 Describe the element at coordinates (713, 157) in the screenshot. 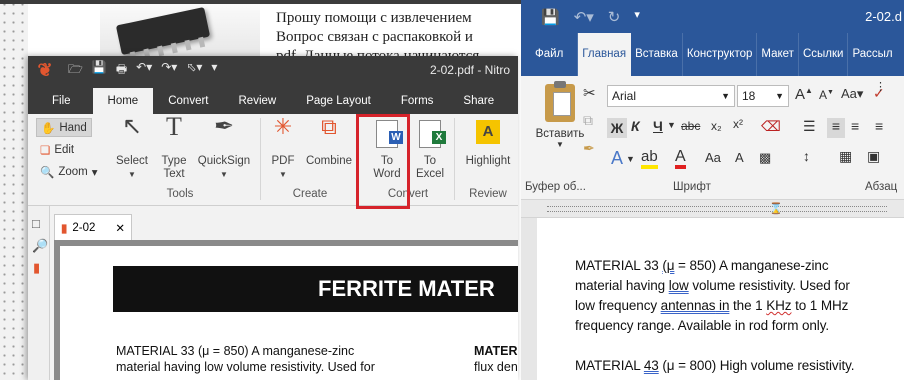

I see `font-size-grow-icon: Aa` at that location.